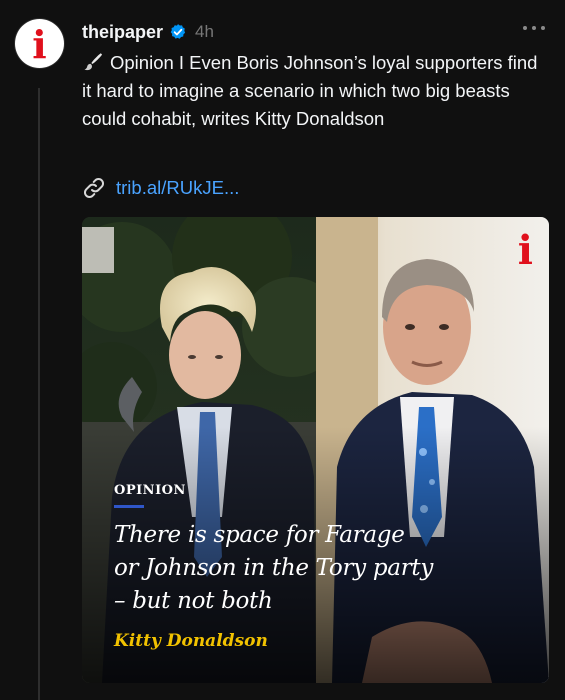 This screenshot has width=565, height=700. Describe the element at coordinates (129, 506) in the screenshot. I see `category-divider` at that location.